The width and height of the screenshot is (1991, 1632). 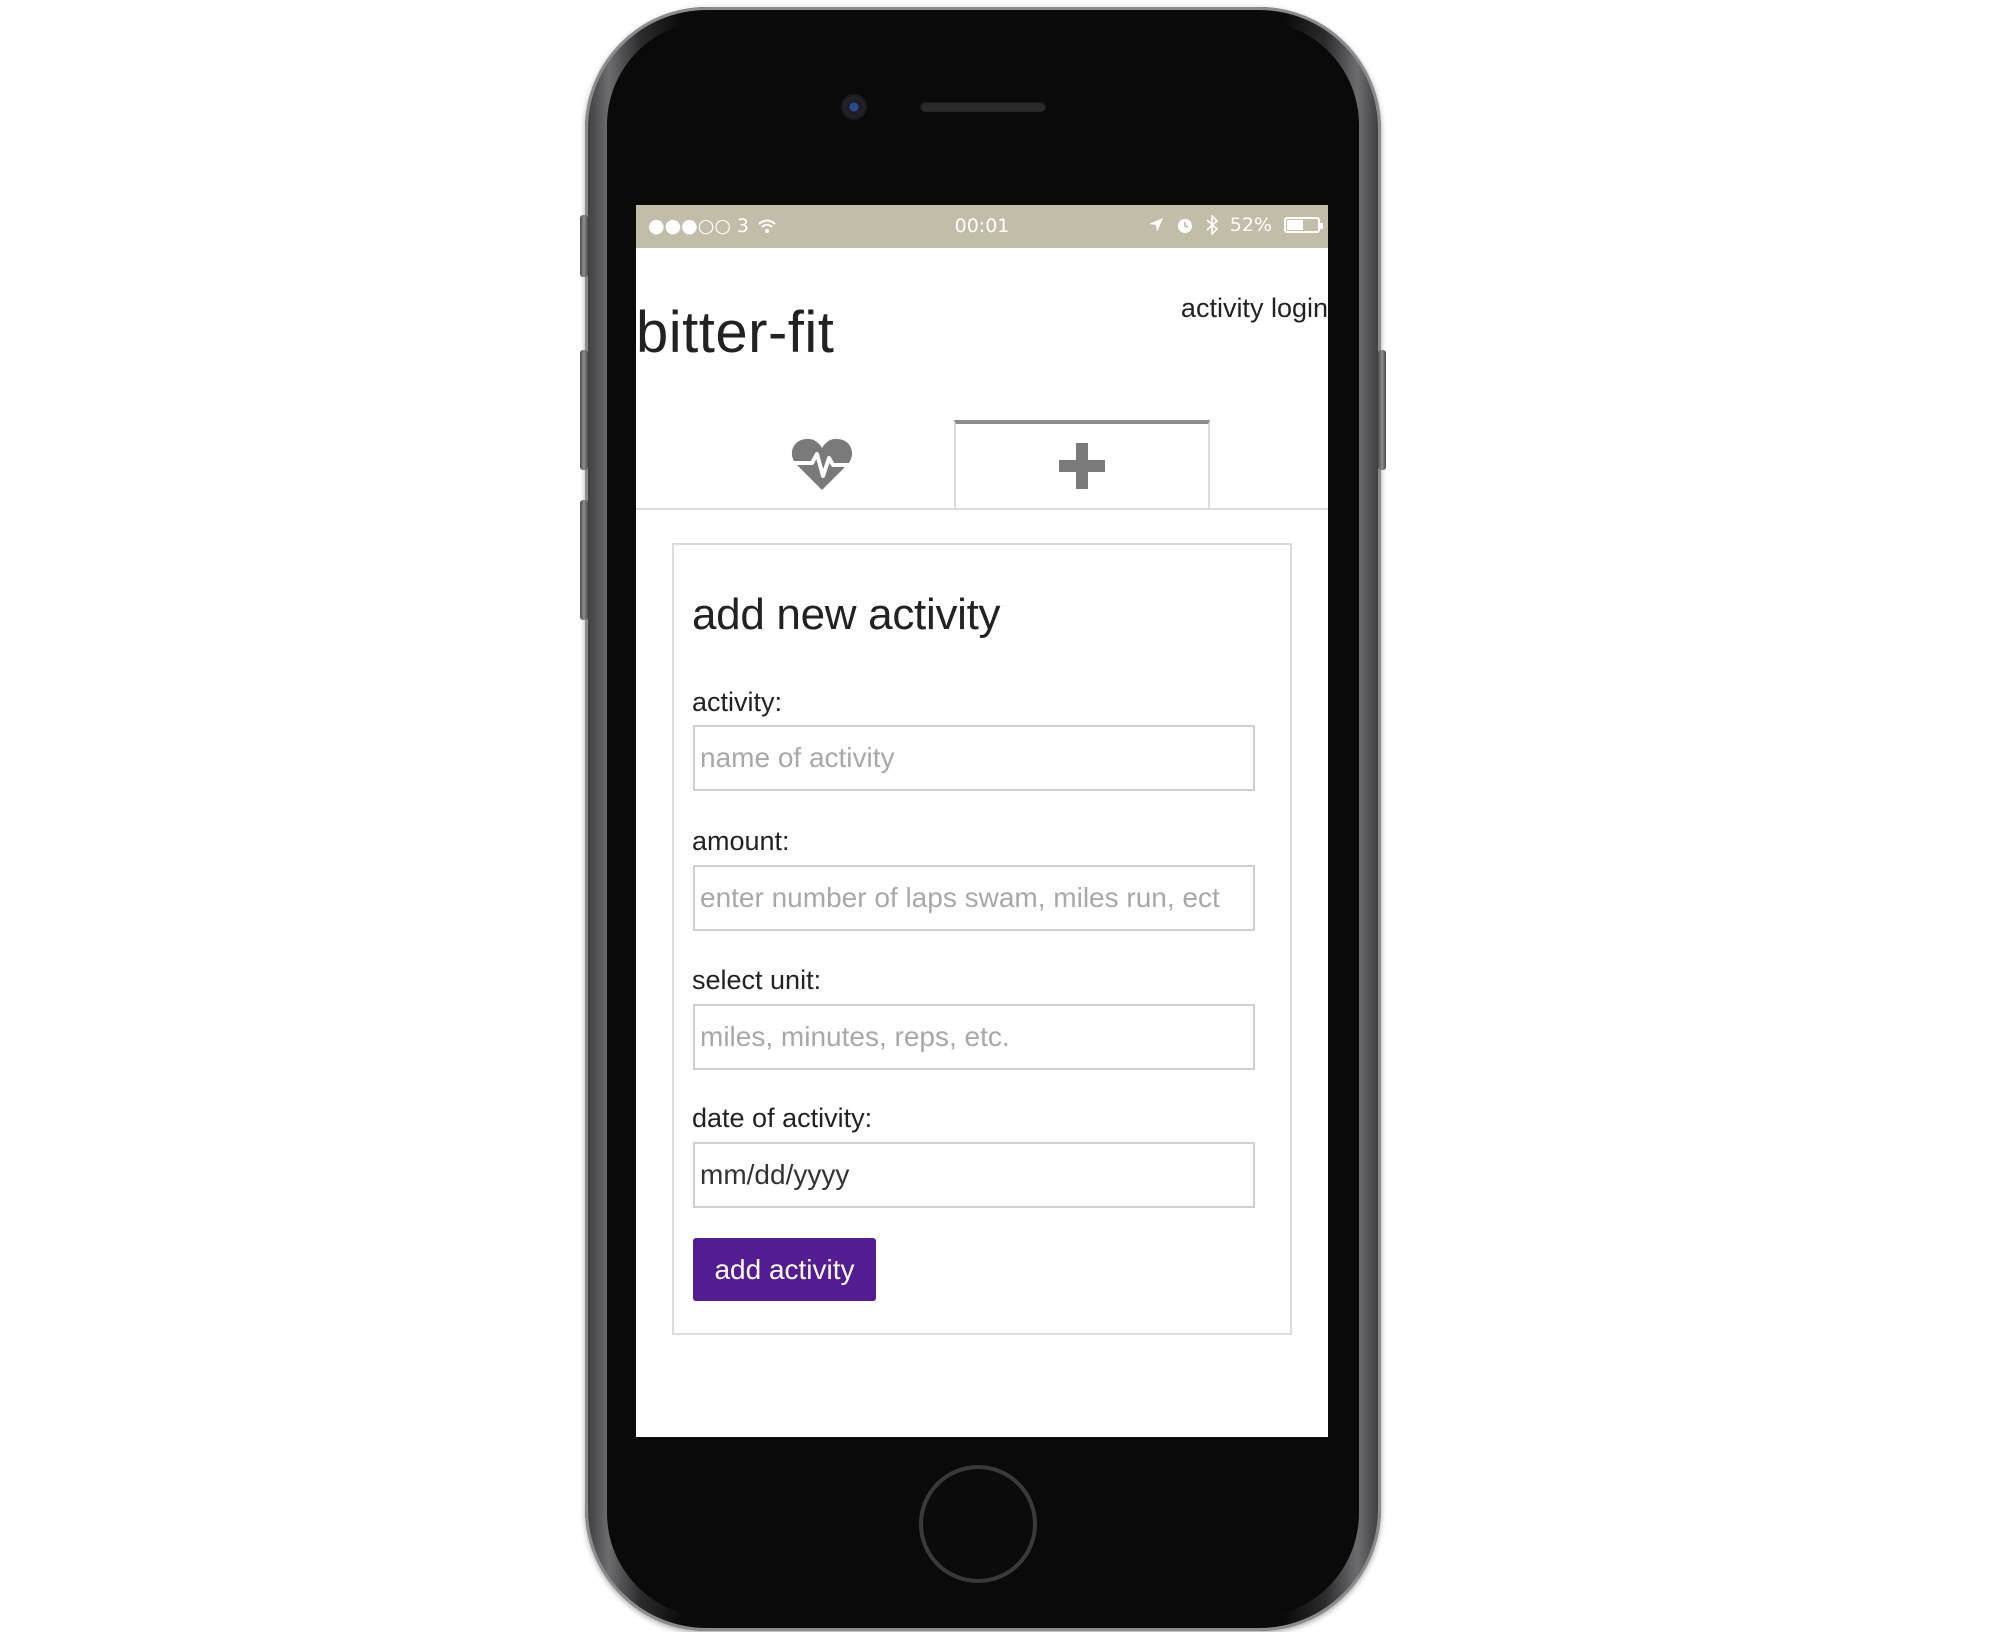 What do you see at coordinates (1382, 410) in the screenshot?
I see `power-button` at bounding box center [1382, 410].